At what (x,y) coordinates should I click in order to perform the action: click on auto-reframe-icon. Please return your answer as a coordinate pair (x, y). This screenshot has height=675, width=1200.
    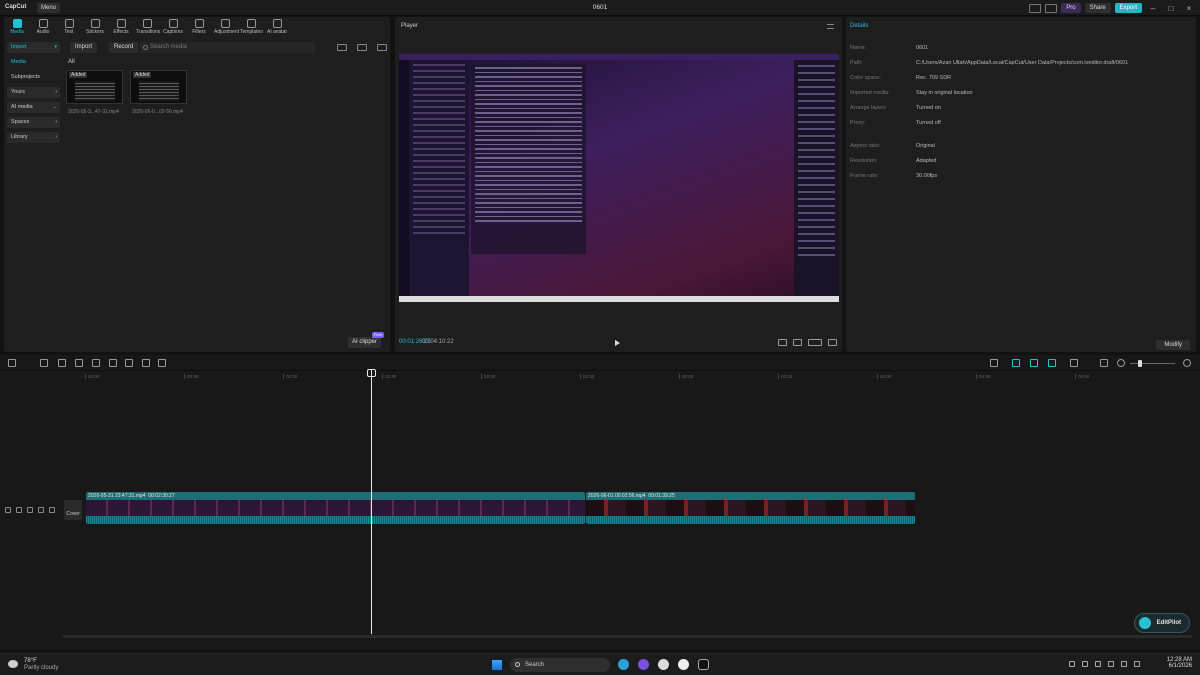
    Looking at the image, I should click on (162, 363).